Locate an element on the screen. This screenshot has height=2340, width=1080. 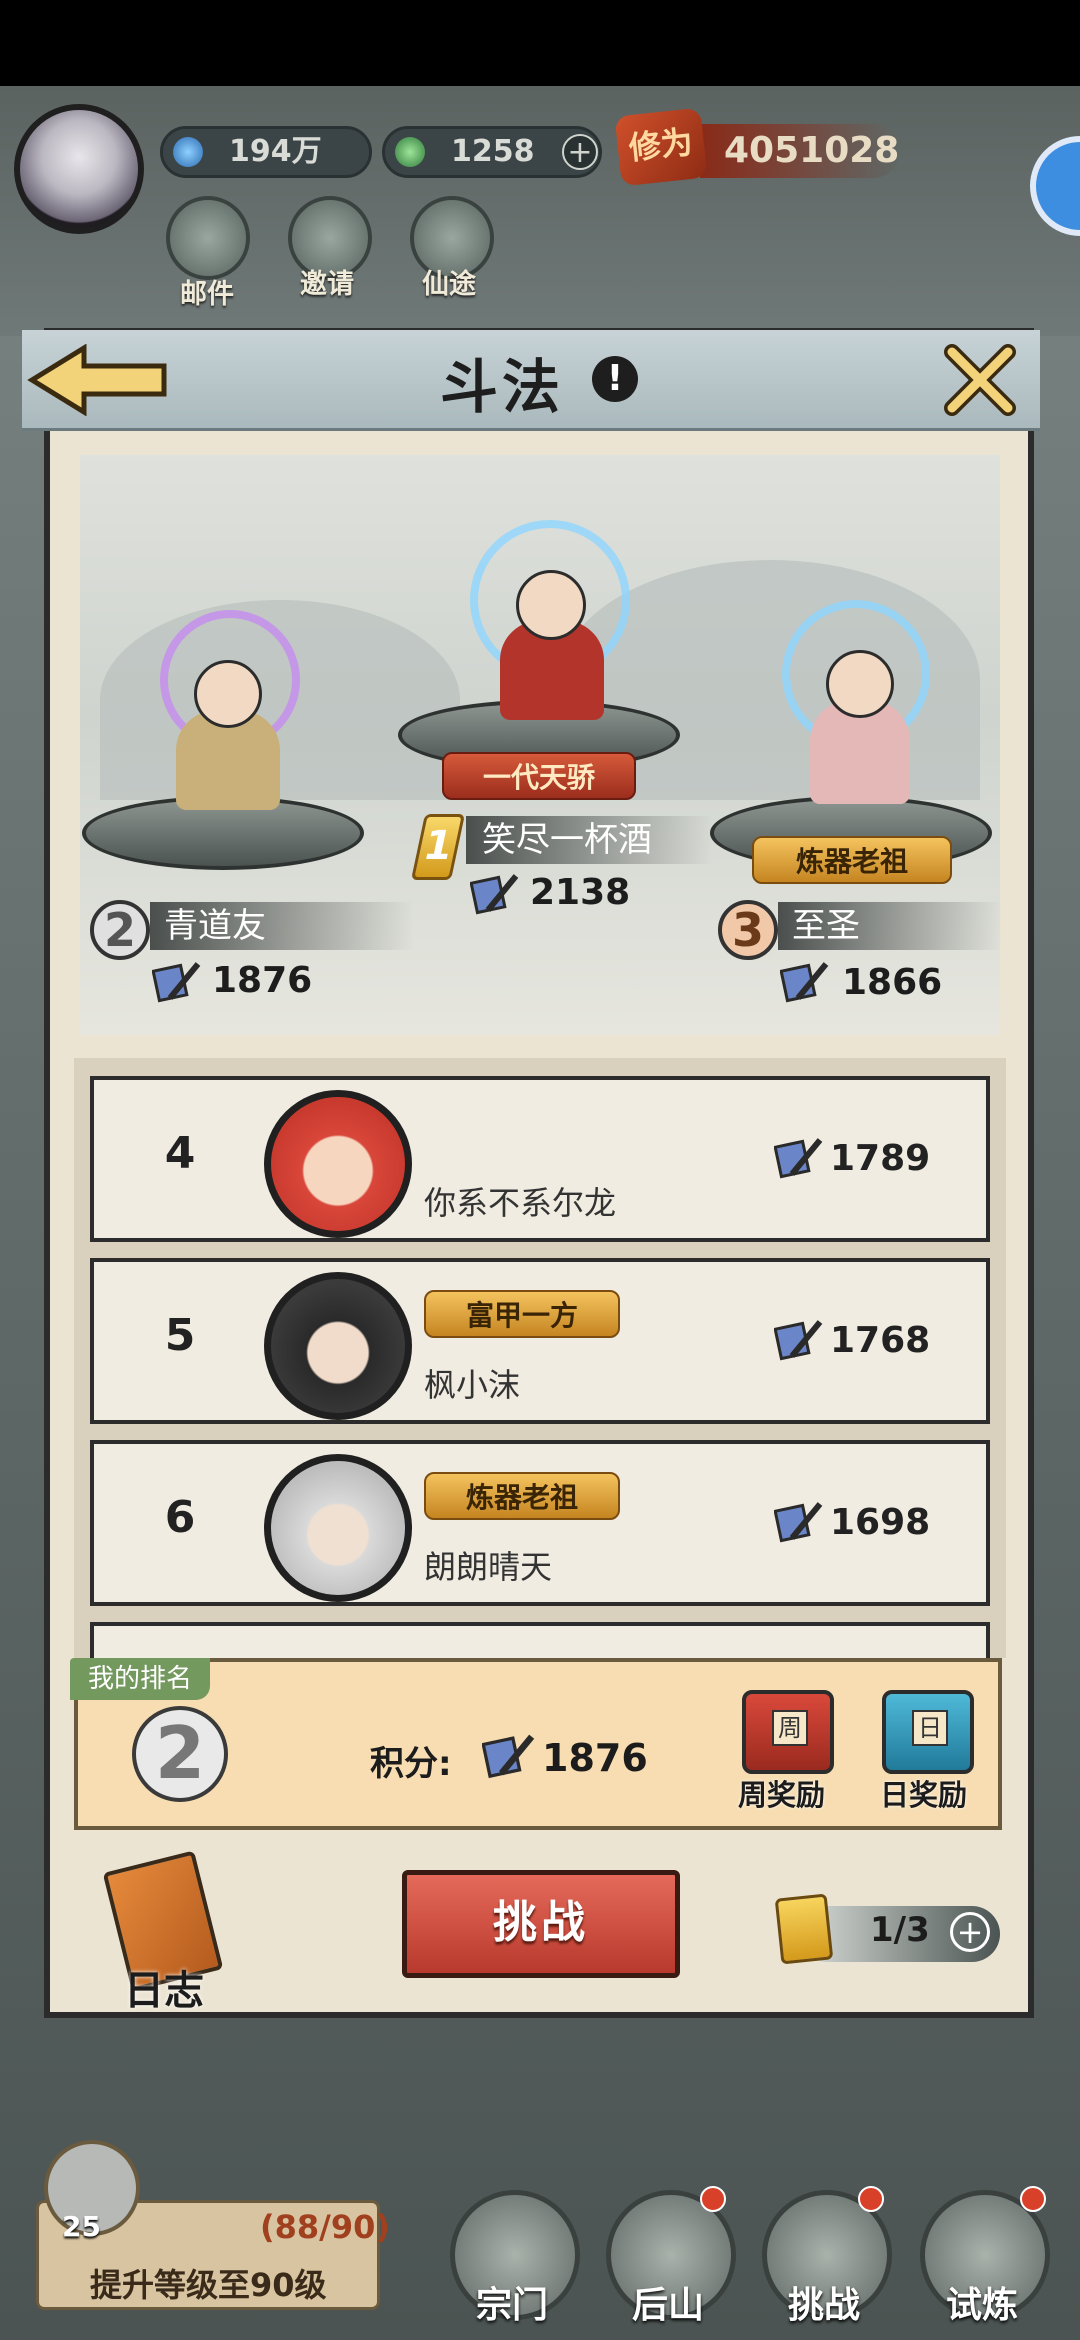
help-icon: ! is located at coordinates (615, 379).